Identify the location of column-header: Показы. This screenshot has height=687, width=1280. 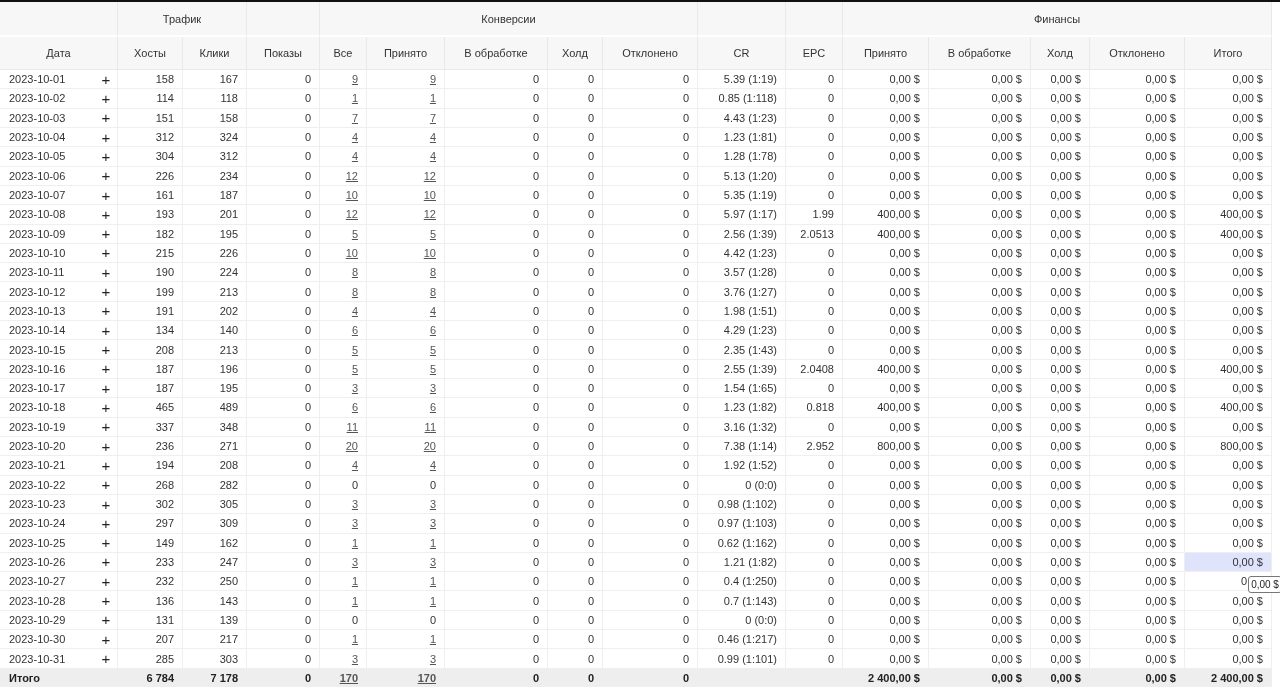
(283, 53).